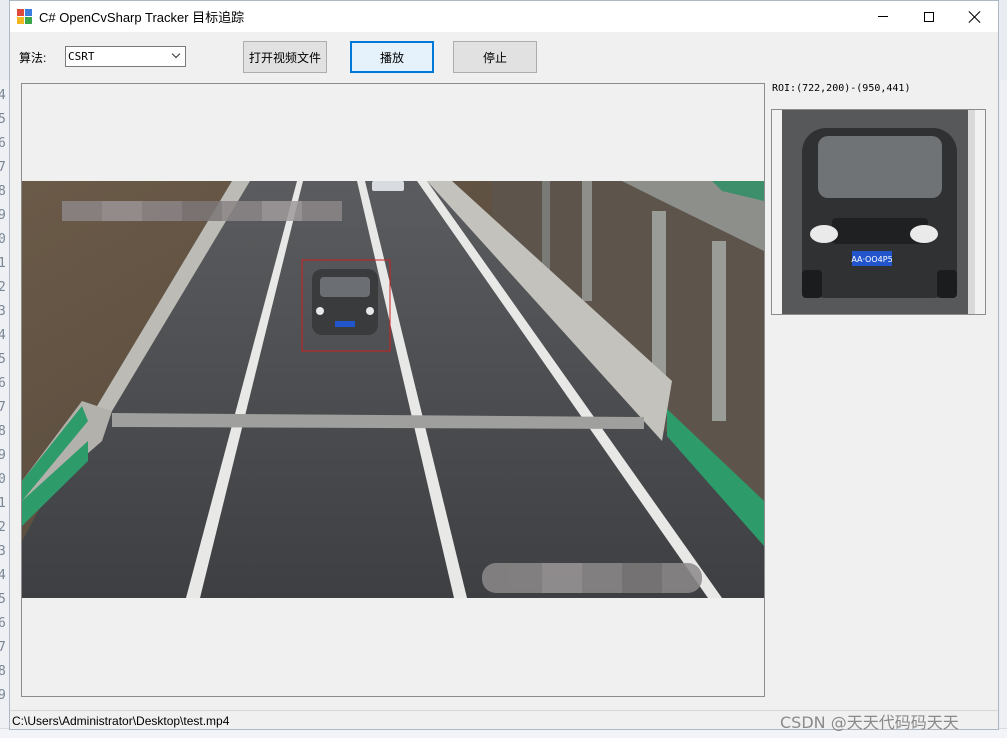 This screenshot has height=738, width=1007. What do you see at coordinates (142, 17) in the screenshot?
I see `window-title: C# OpenCvSharp Tracker 目标追踪` at bounding box center [142, 17].